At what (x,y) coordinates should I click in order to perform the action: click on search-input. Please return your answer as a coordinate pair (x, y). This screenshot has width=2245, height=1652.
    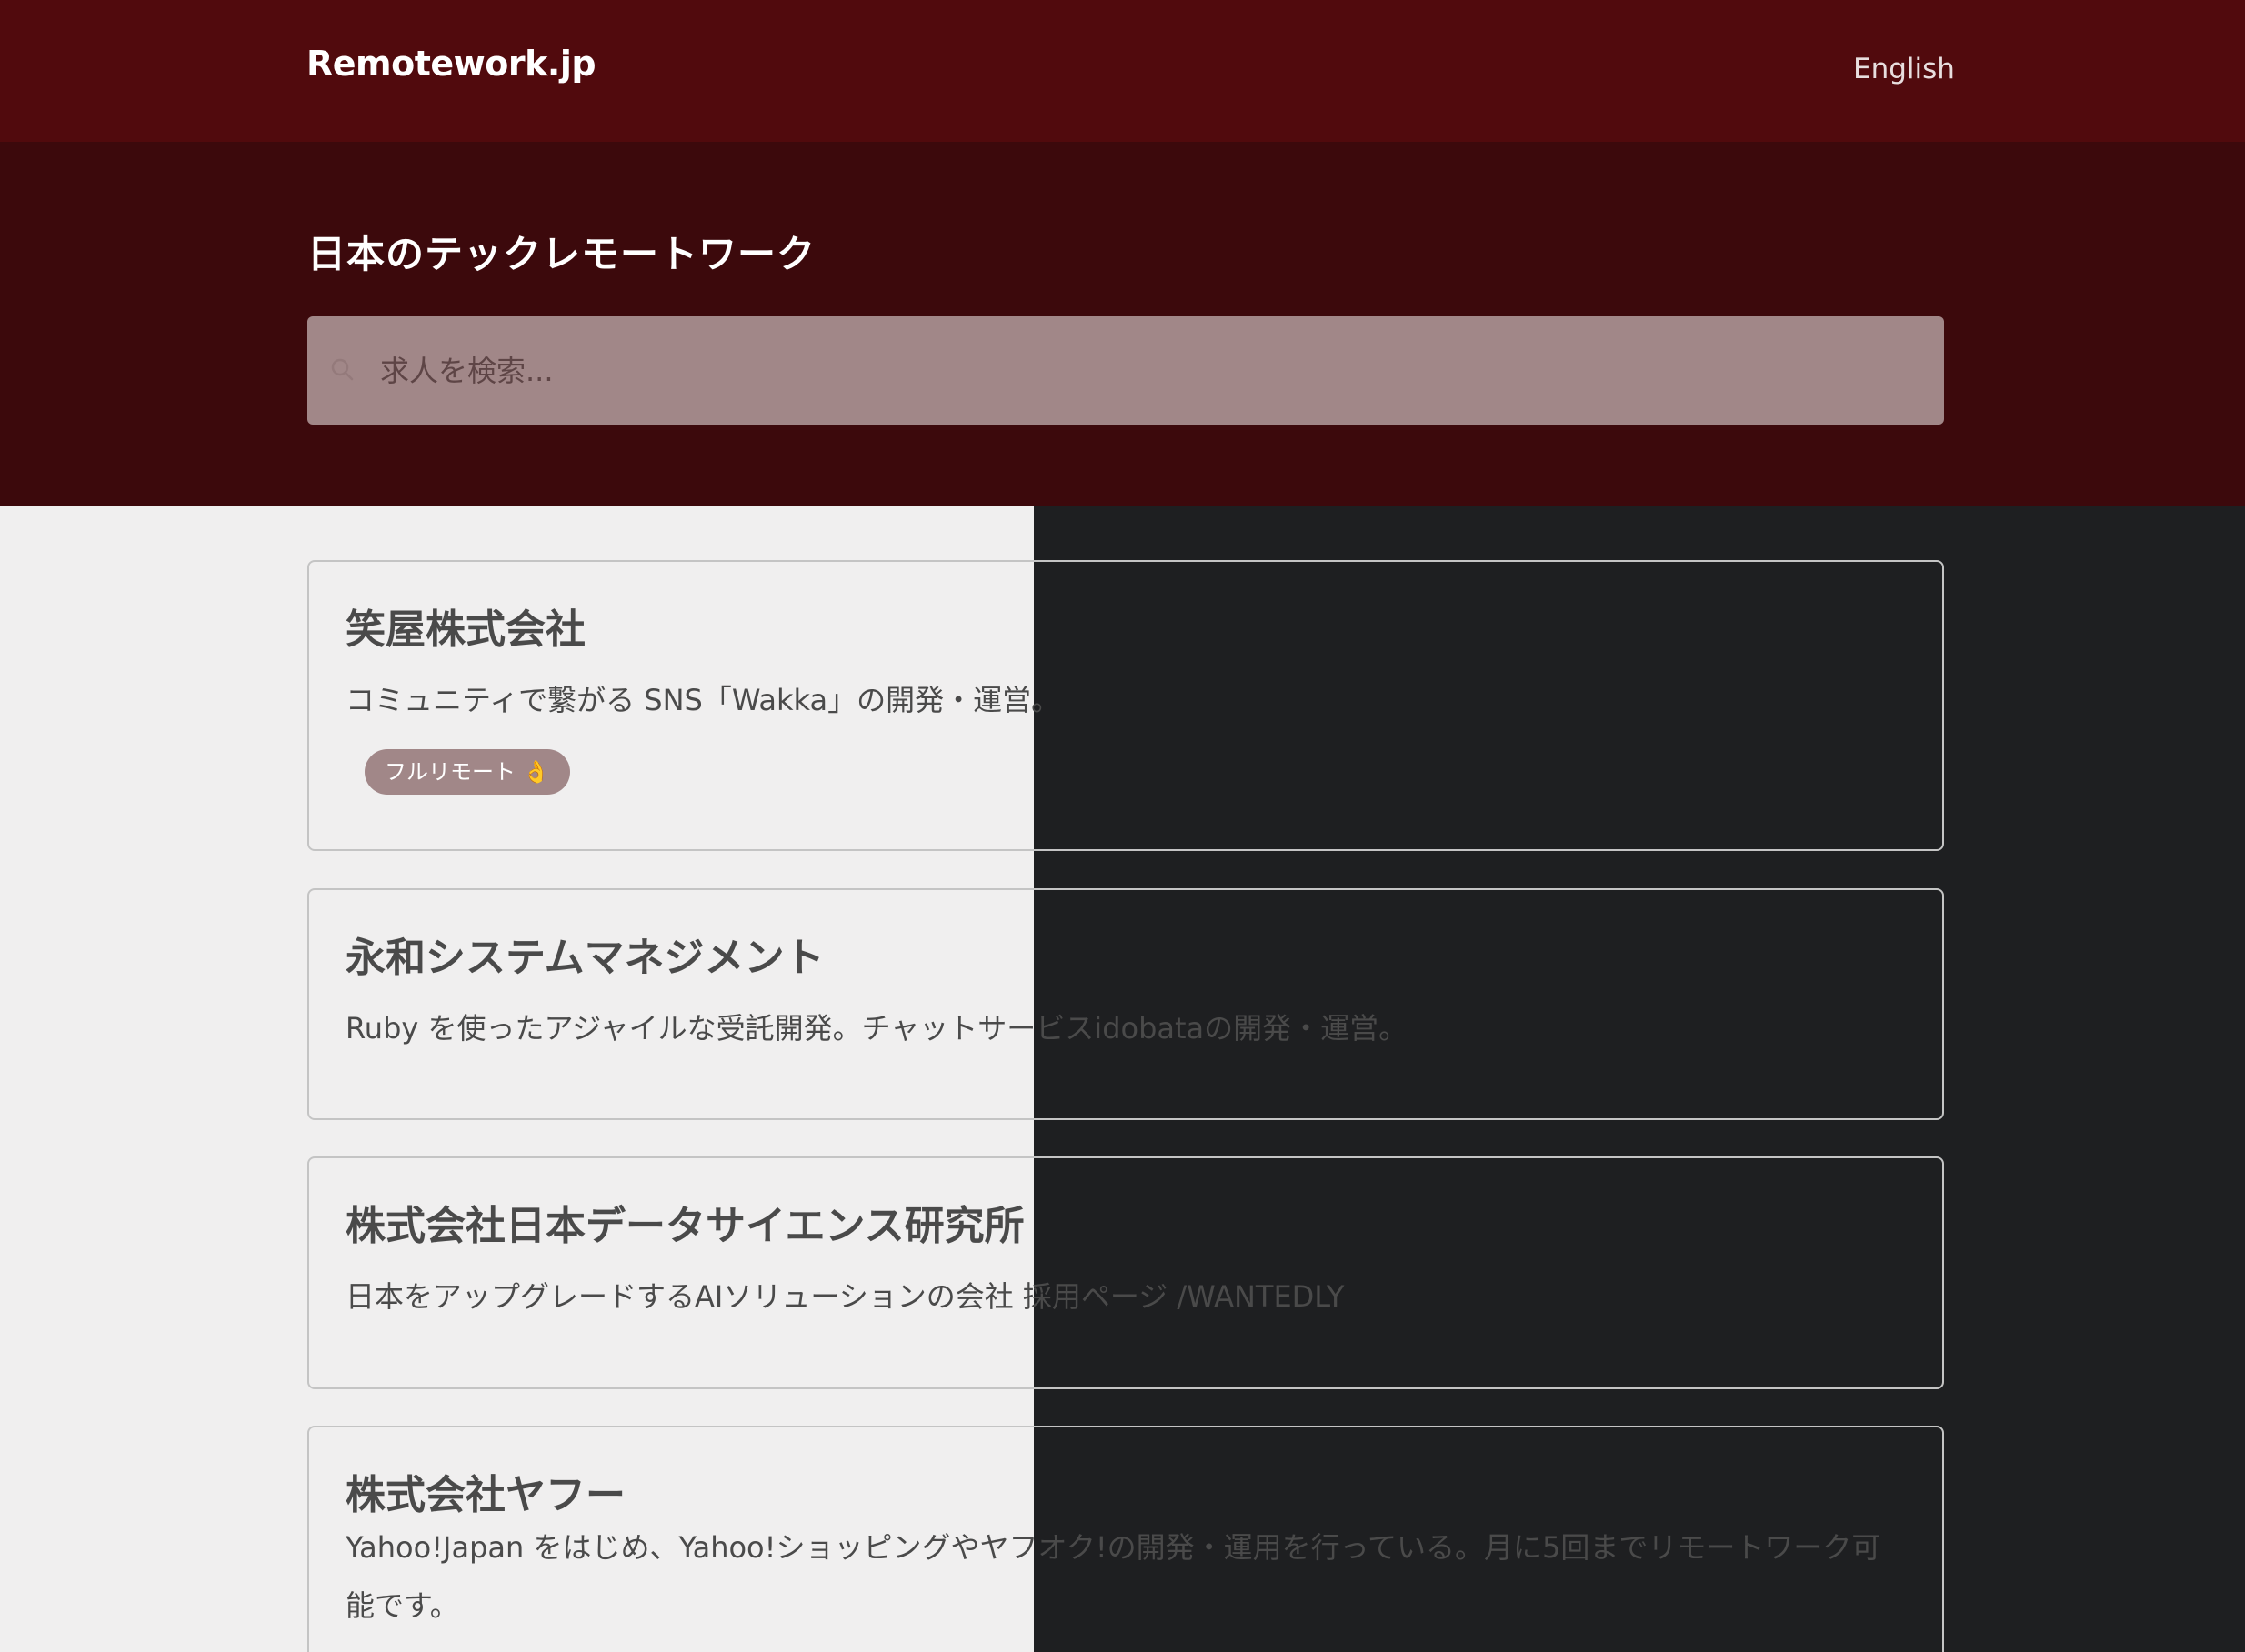
    Looking at the image, I should click on (1148, 370).